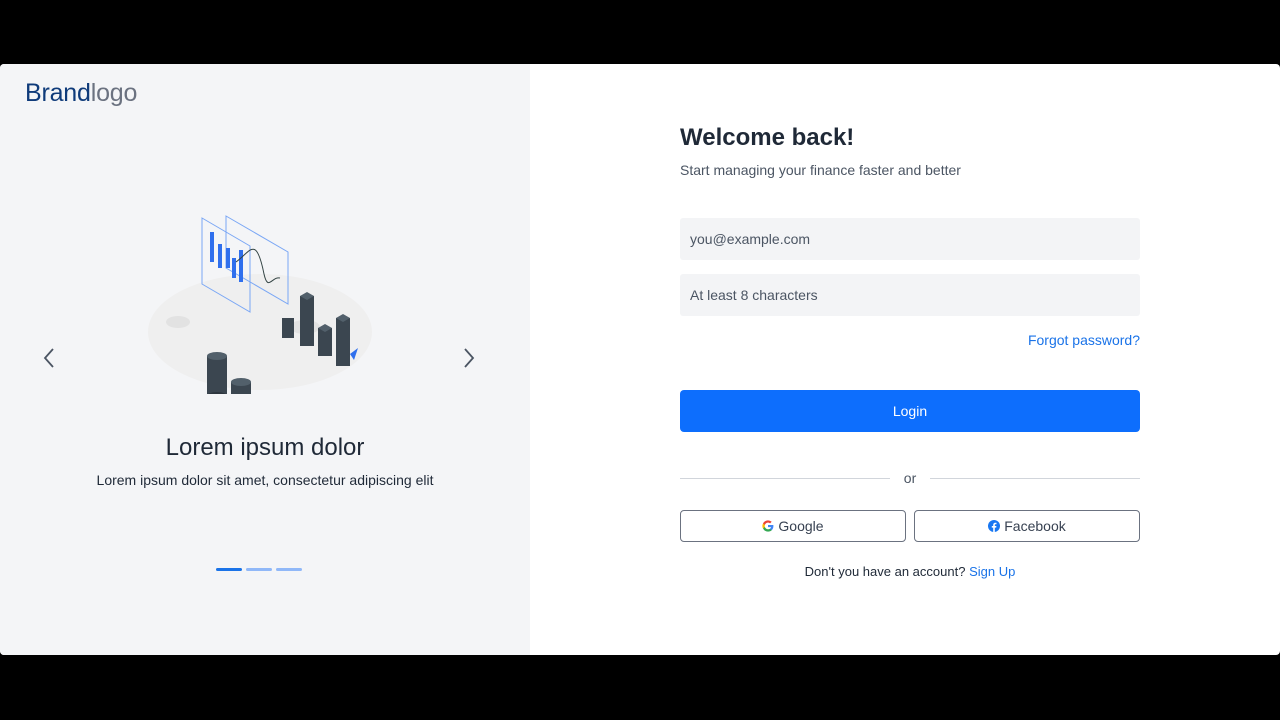  What do you see at coordinates (910, 341) in the screenshot?
I see `forgot-row: Forgot password?` at bounding box center [910, 341].